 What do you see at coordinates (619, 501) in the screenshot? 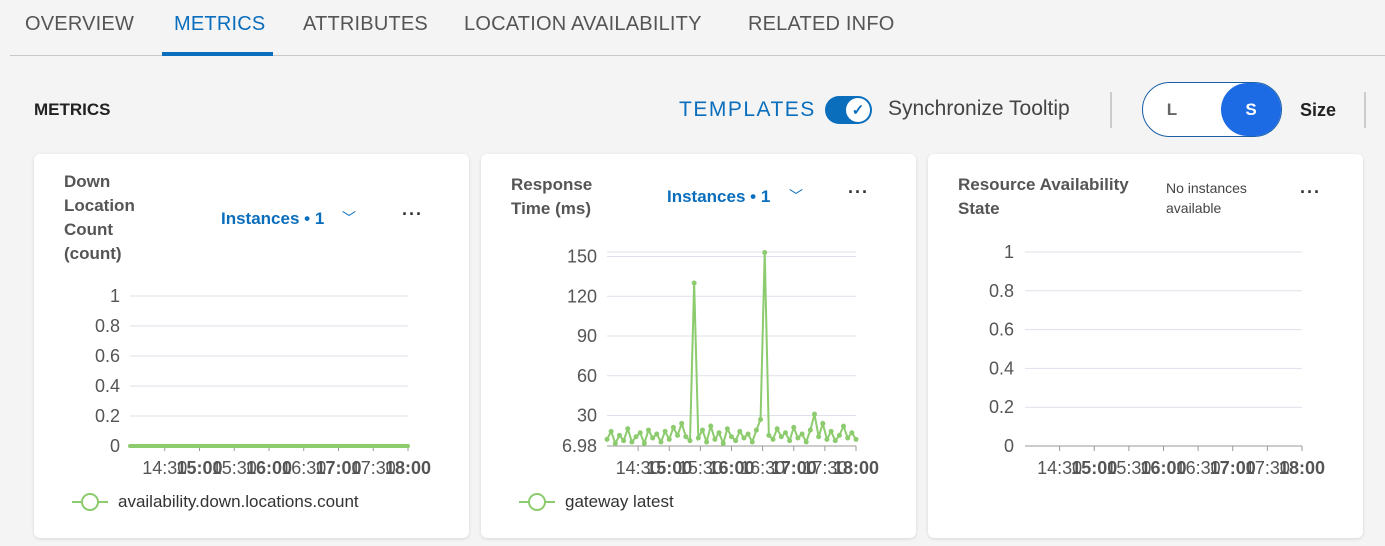
I see `legend-label: gateway latest` at bounding box center [619, 501].